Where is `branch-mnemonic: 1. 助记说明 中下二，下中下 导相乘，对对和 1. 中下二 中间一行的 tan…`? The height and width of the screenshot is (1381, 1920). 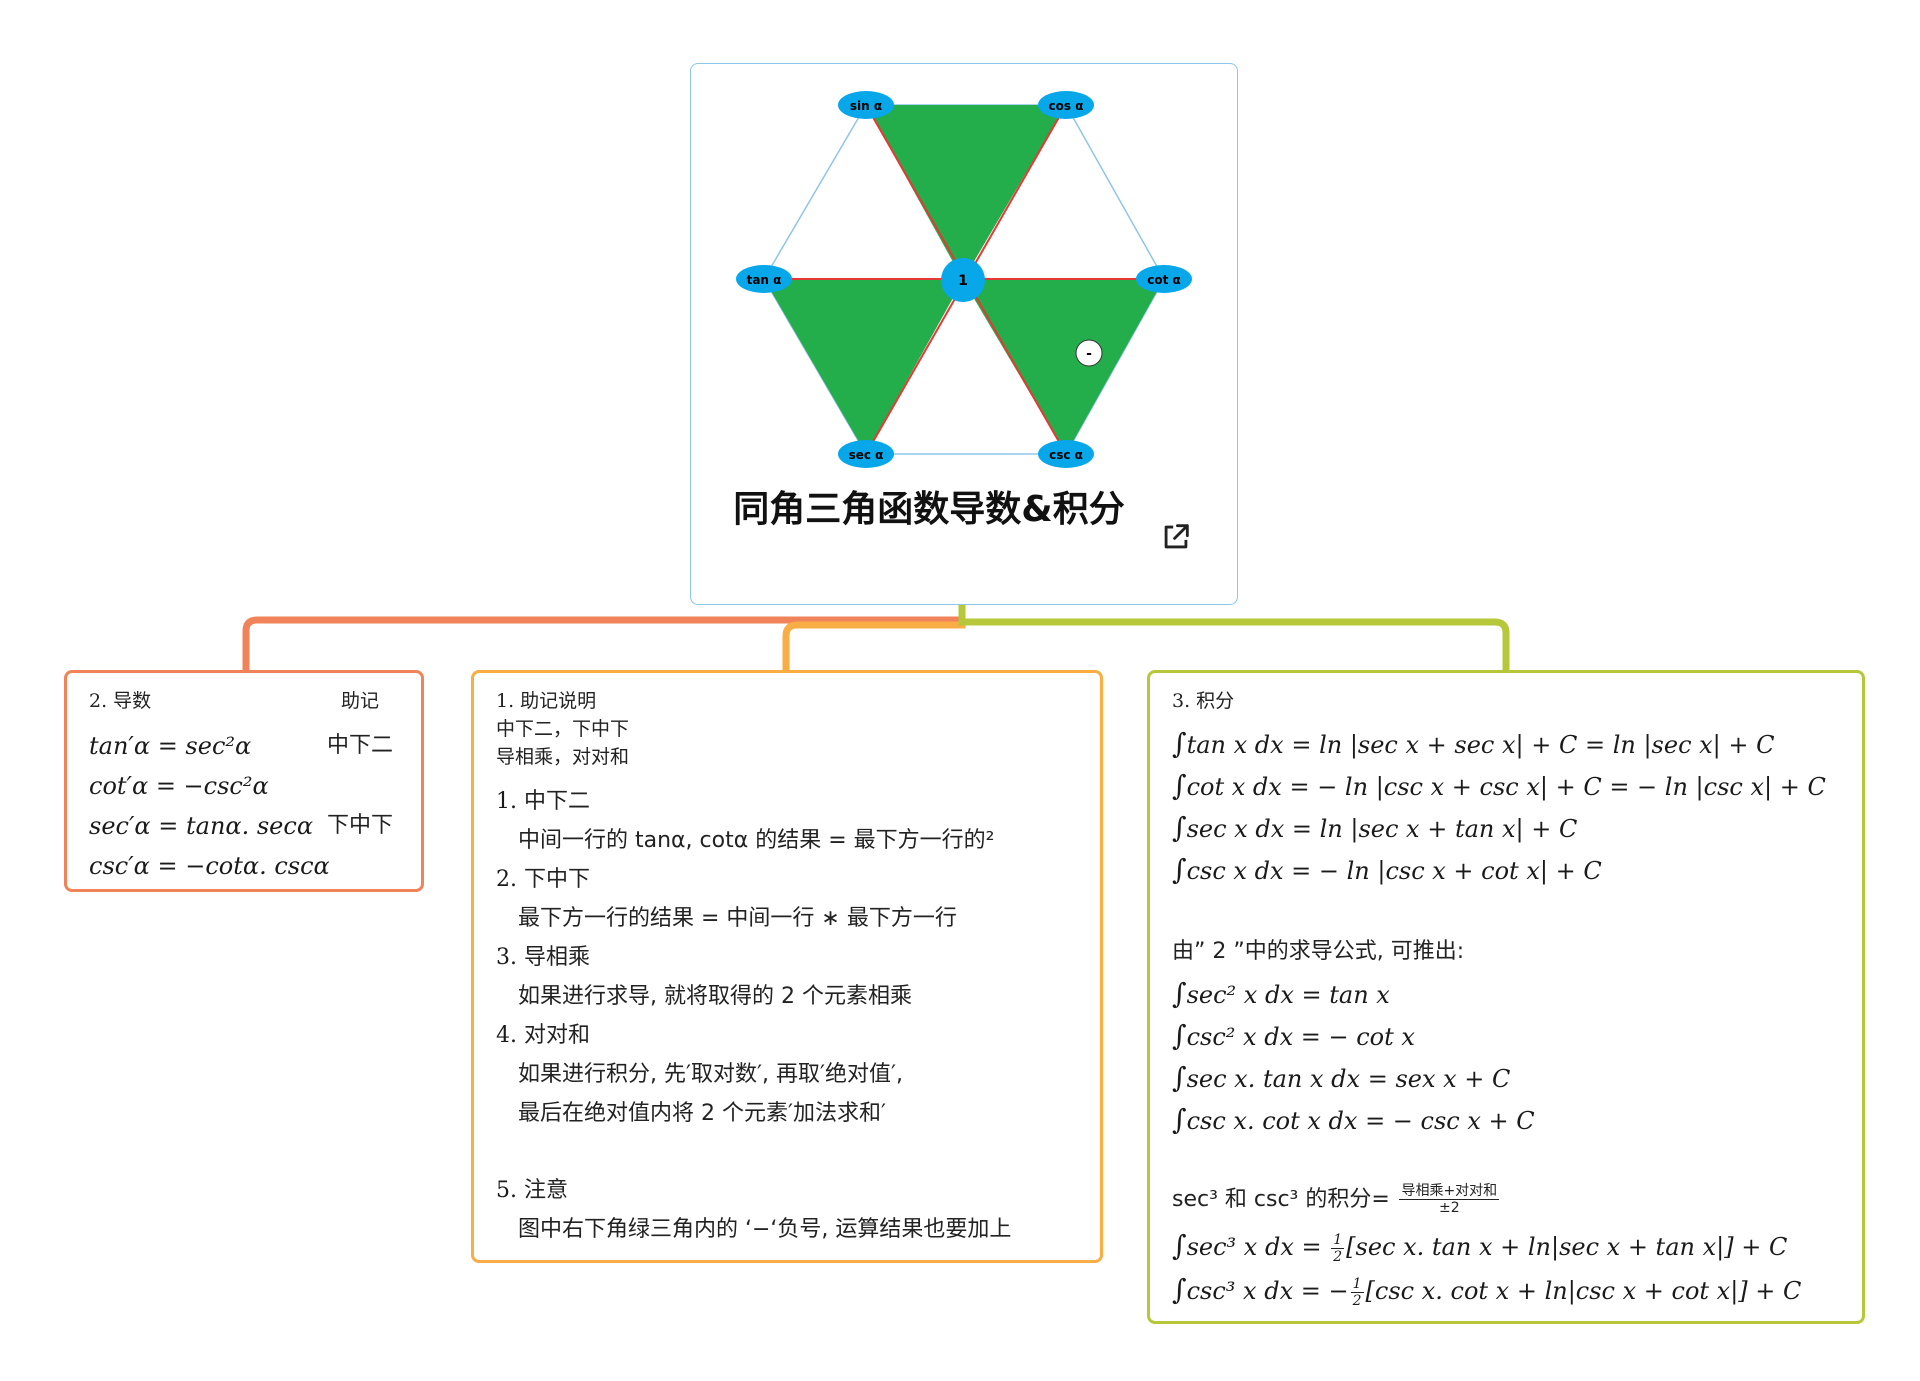
branch-mnemonic: 1. 助记说明 中下二，下中下 导相乘，对对和 1. 中下二 中间一行的 tan… is located at coordinates (787, 966).